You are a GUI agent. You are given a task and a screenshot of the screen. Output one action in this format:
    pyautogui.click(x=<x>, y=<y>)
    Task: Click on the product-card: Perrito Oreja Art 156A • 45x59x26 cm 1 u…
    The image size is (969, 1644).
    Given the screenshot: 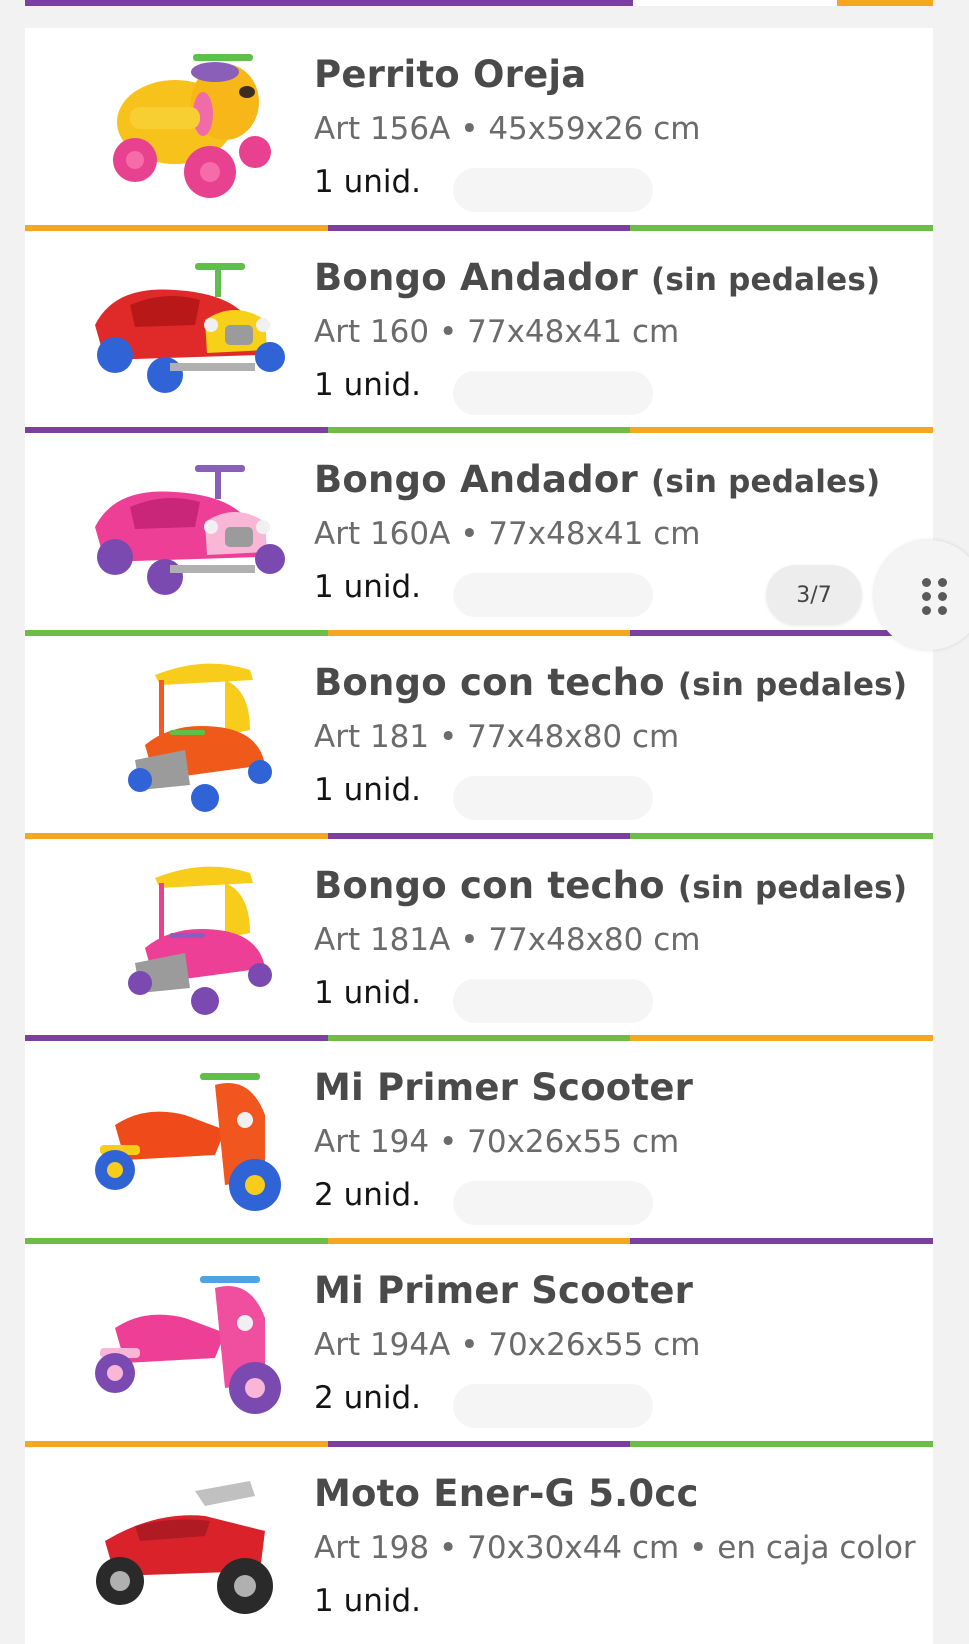 What is the action you would take?
    pyautogui.click(x=479, y=126)
    